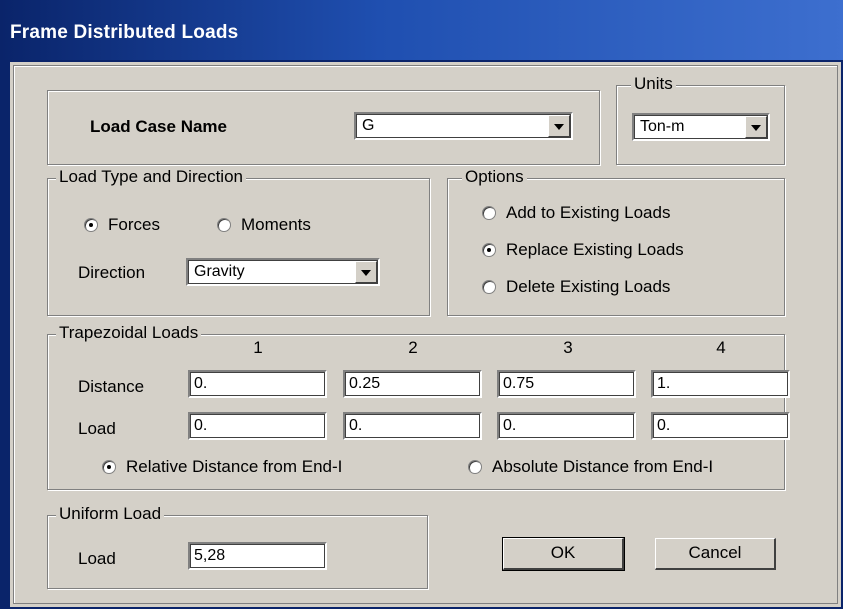 The width and height of the screenshot is (845, 611). I want to click on add-existing-label: Add to Existing Loads, so click(588, 212).